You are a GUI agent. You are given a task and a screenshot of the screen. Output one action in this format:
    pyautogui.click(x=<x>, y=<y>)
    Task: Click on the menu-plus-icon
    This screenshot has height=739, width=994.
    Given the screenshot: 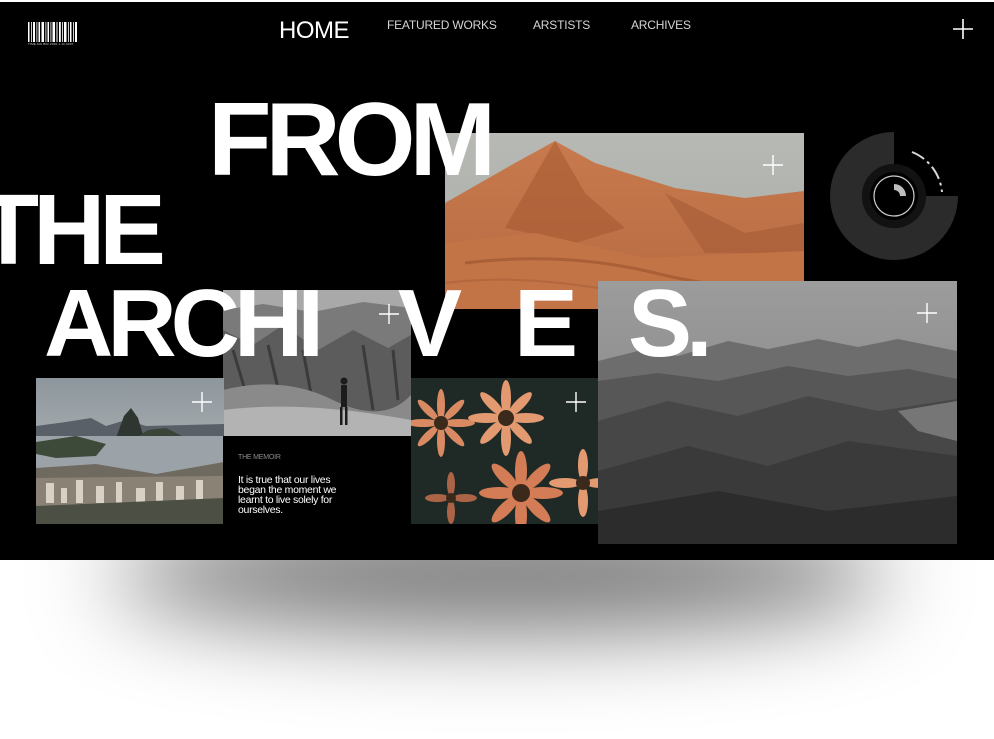 What is the action you would take?
    pyautogui.click(x=963, y=29)
    